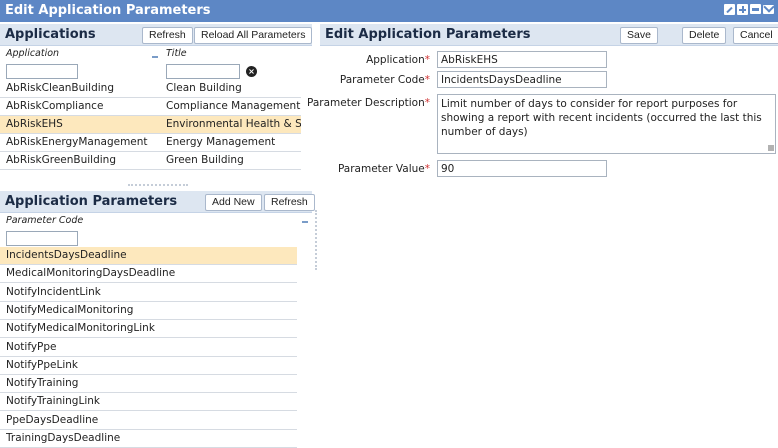 The width and height of the screenshot is (778, 448). I want to click on parameter-code-cell: NotifyTrainingLink, so click(53, 401).